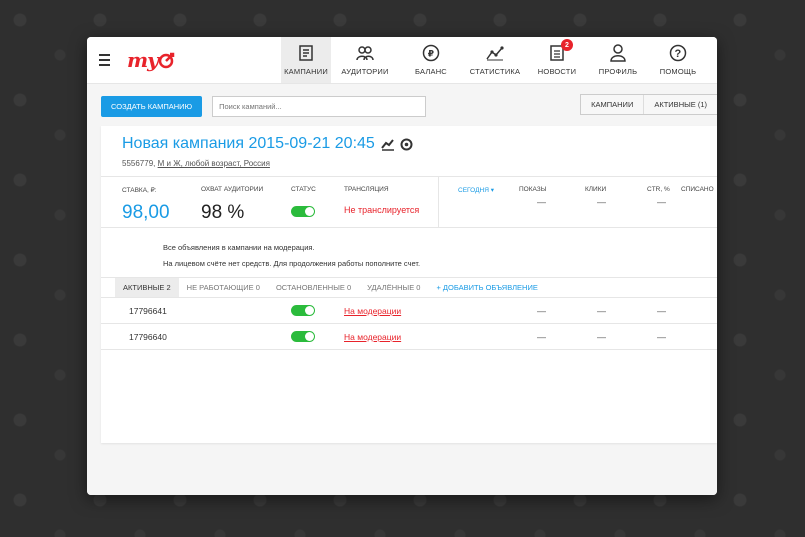 This screenshot has width=805, height=537. What do you see at coordinates (306, 71) in the screenshot?
I see `nav-label: КАМПАНИИ` at bounding box center [306, 71].